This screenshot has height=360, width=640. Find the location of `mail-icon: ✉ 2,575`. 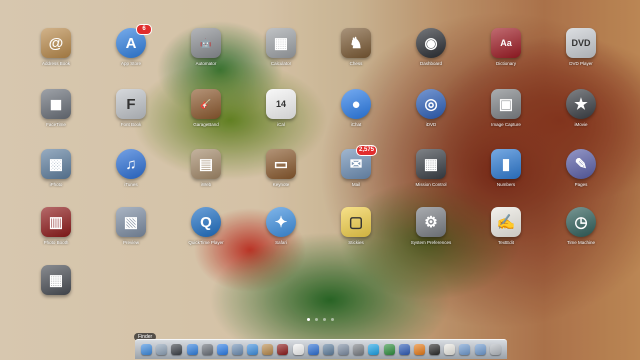

mail-icon: ✉ 2,575 is located at coordinates (359, 162).